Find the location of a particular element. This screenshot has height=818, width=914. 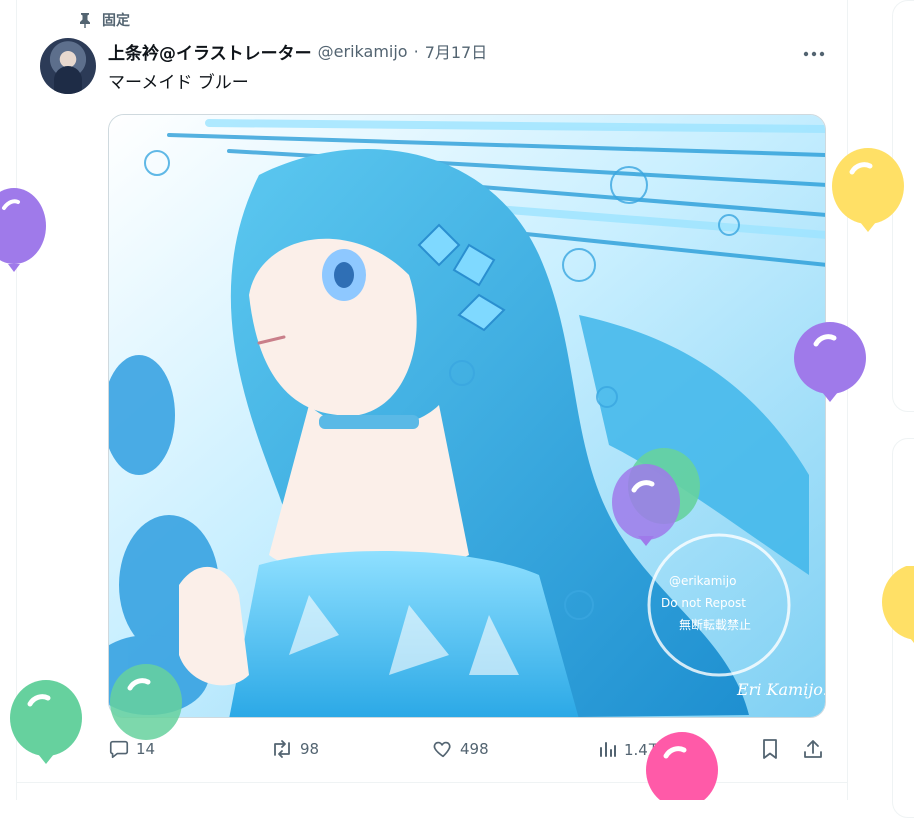

pinned-label: 固定 is located at coordinates (116, 21).